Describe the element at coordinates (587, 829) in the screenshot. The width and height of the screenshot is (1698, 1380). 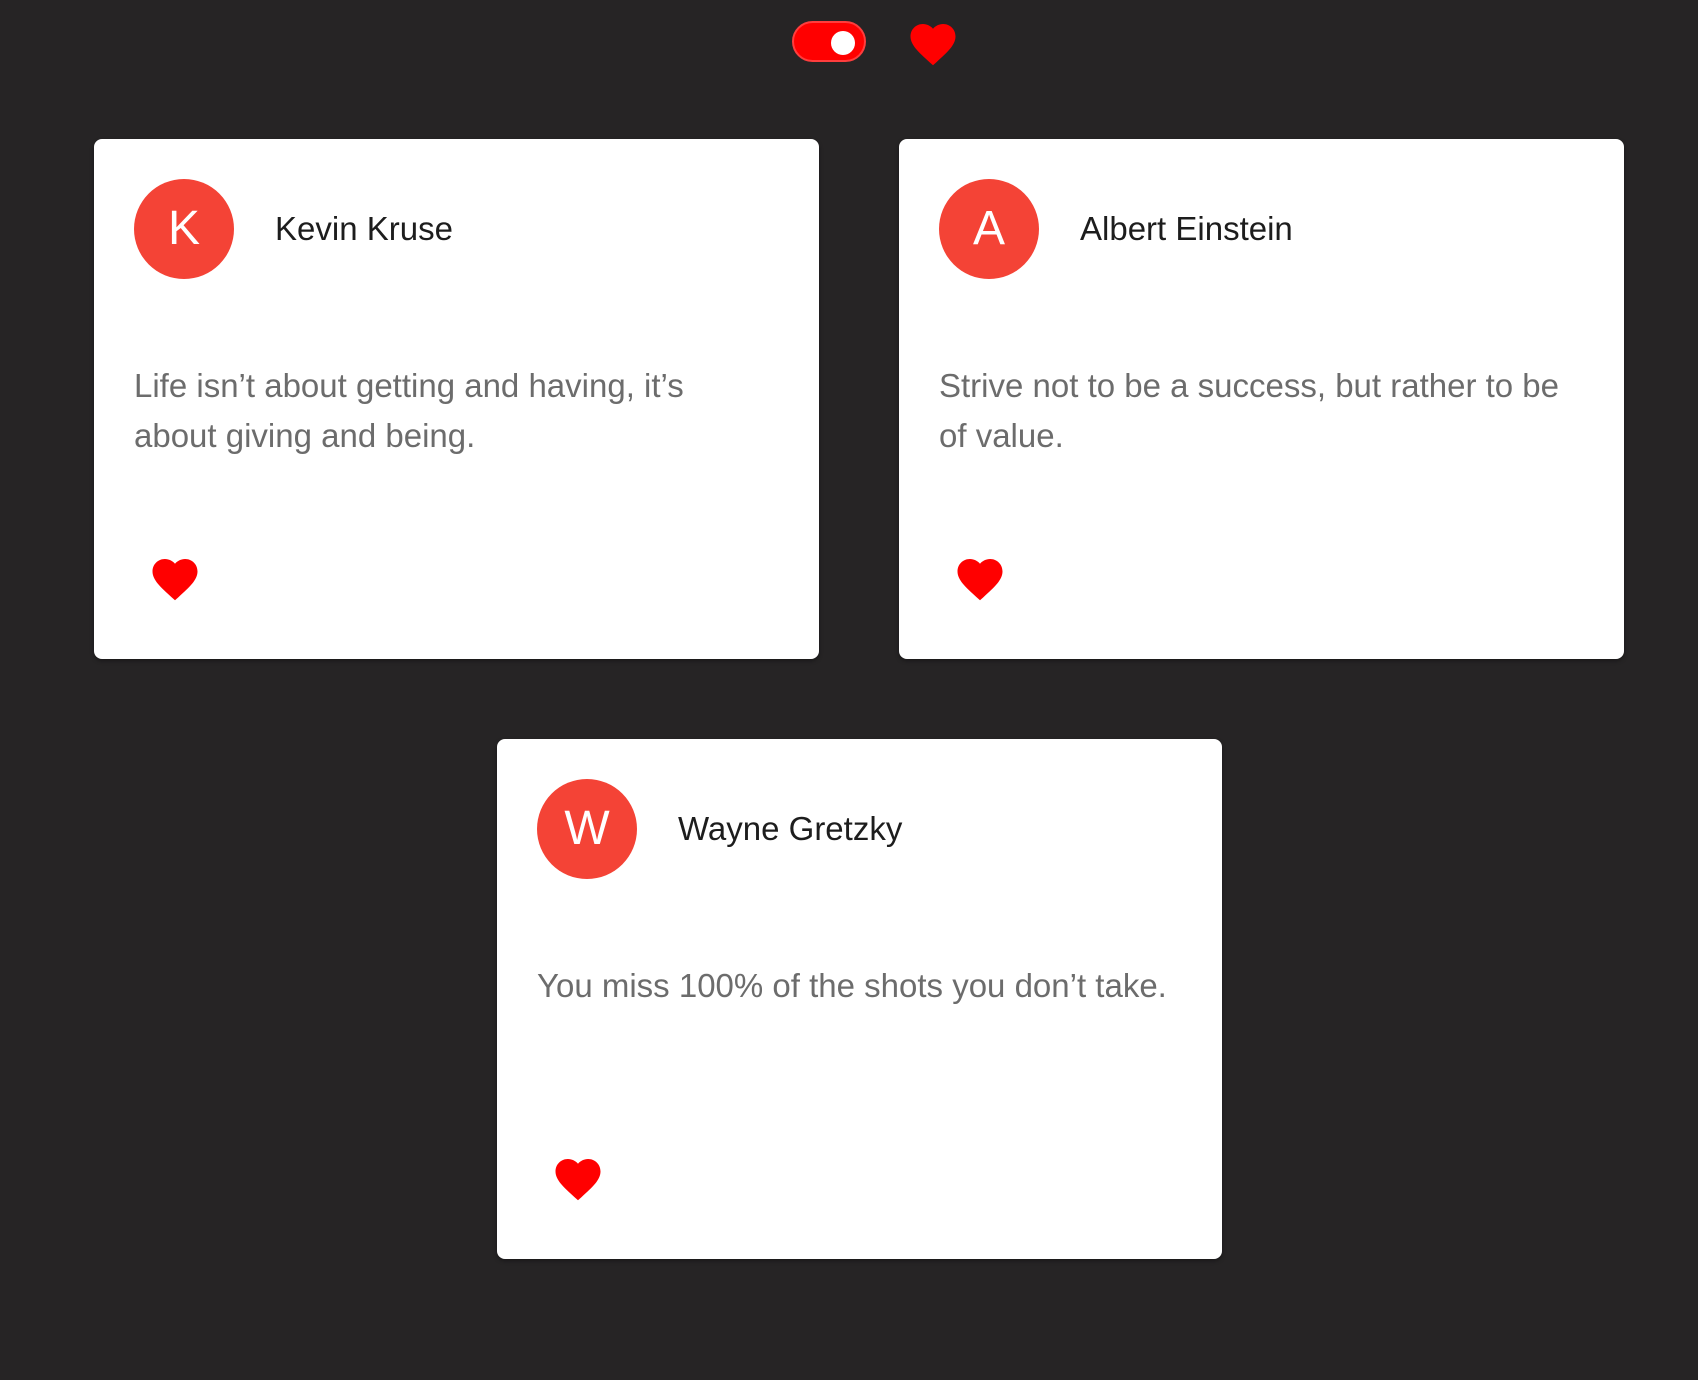
I see `avatar: W` at that location.